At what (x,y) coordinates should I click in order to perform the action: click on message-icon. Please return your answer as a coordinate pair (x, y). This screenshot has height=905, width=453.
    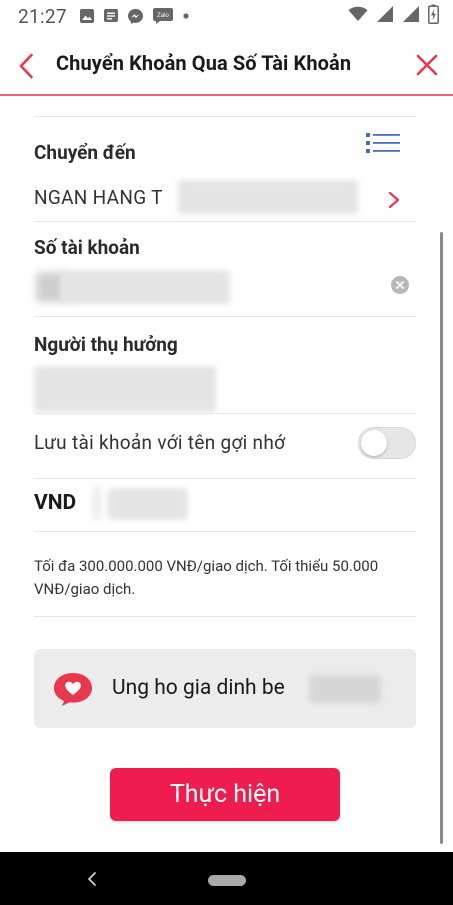
    Looking at the image, I should click on (111, 16).